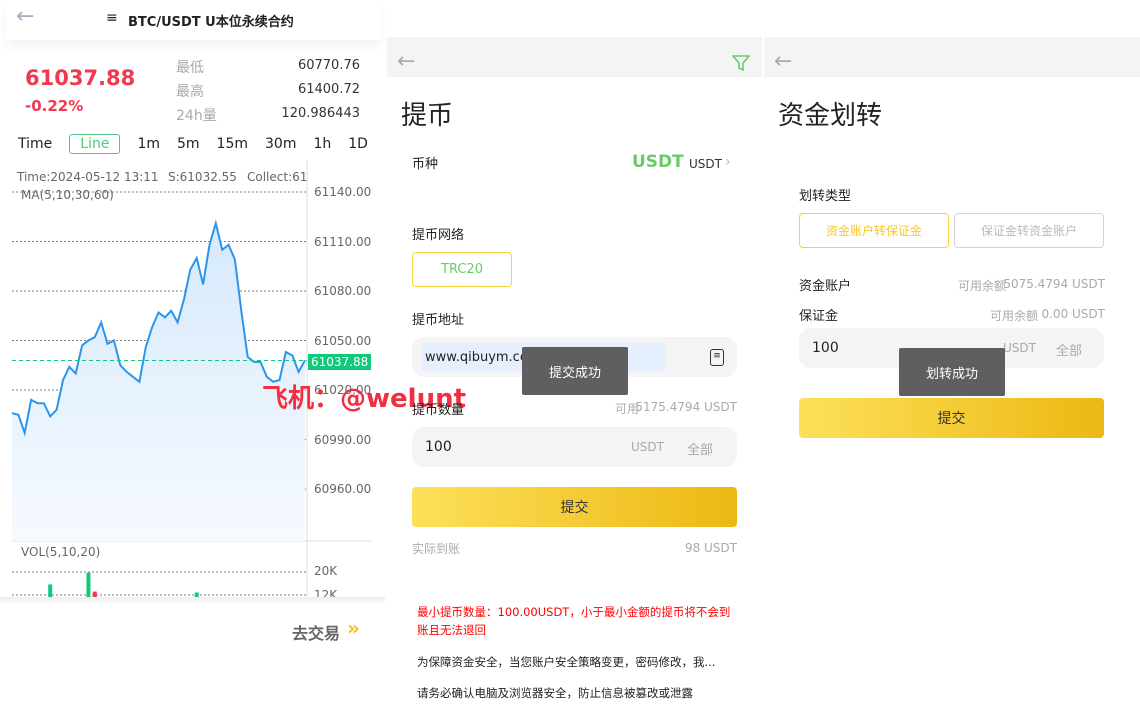 The height and width of the screenshot is (708, 1140). What do you see at coordinates (462, 269) in the screenshot?
I see `network-option-trc20: TRC20` at bounding box center [462, 269].